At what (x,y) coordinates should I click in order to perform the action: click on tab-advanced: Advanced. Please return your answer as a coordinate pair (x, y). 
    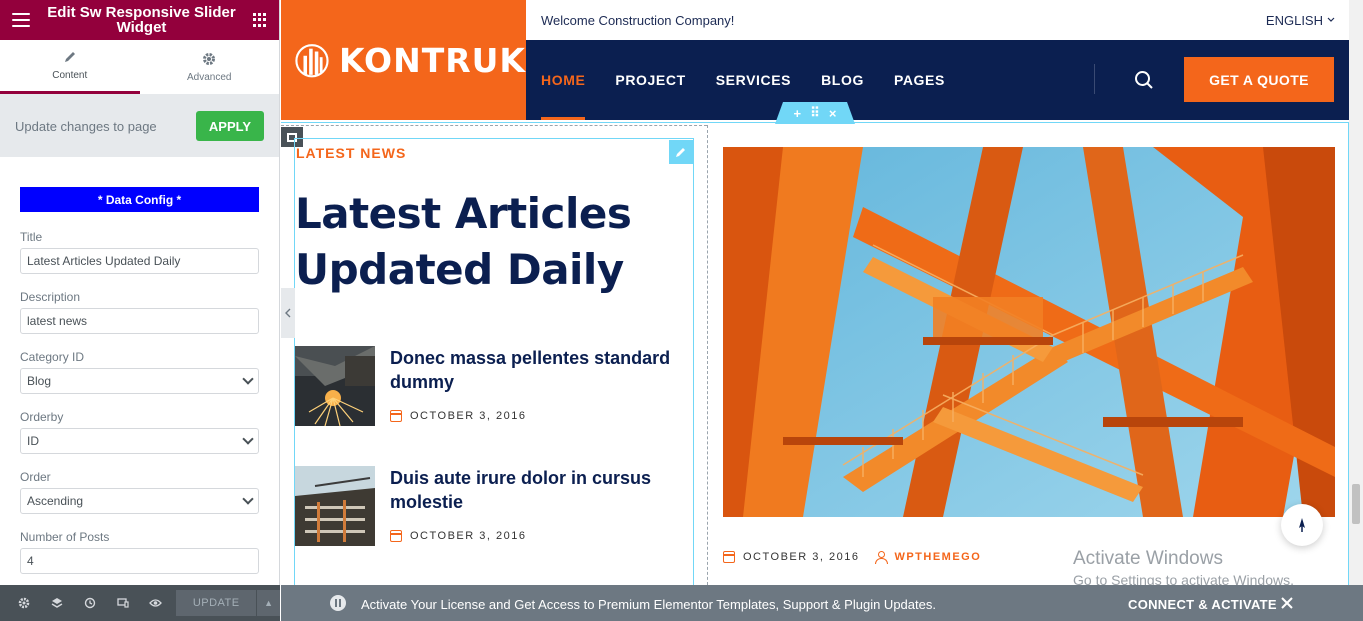
    Looking at the image, I should click on (209, 67).